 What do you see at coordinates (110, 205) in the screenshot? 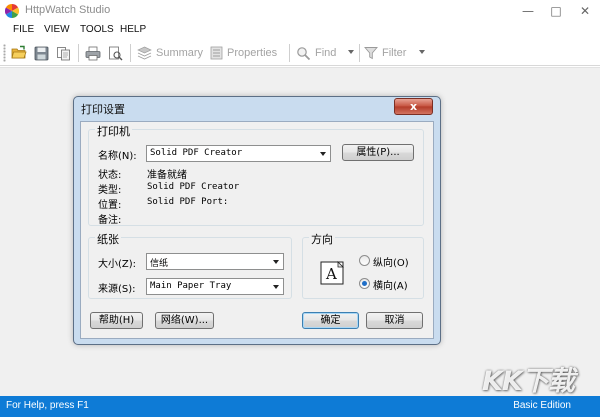
I see `printer-location-label: 位置:` at bounding box center [110, 205].